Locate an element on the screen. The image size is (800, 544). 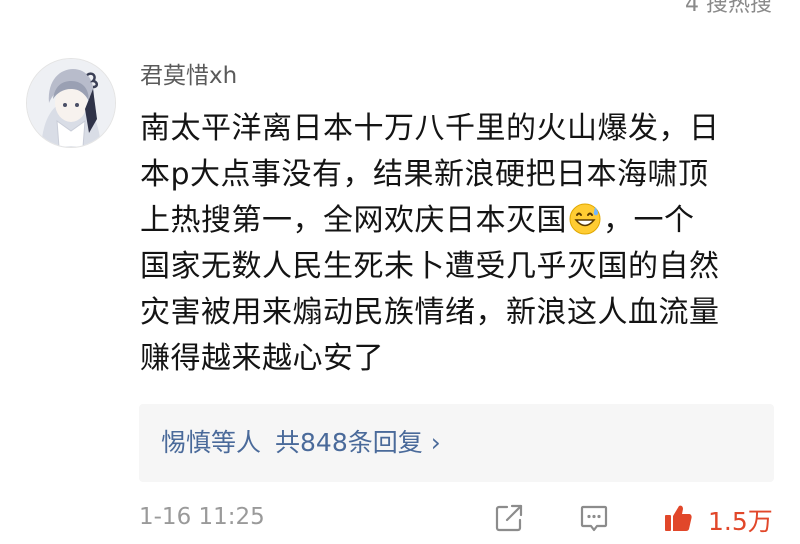
avatar-illustration is located at coordinates (71, 103).